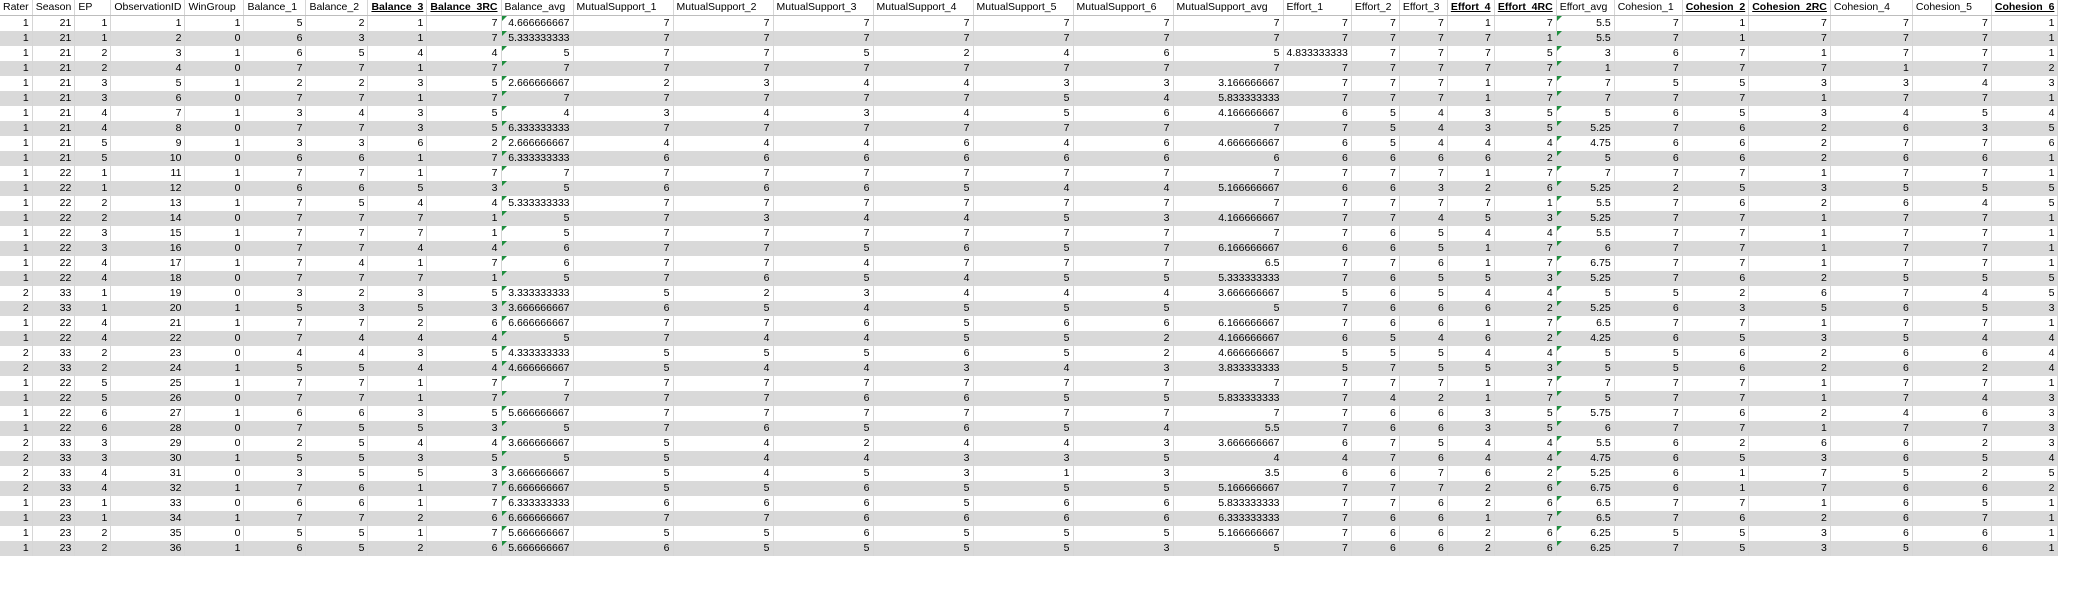  What do you see at coordinates (1228, 488) in the screenshot?
I see `table-cell: 5.166666667` at bounding box center [1228, 488].